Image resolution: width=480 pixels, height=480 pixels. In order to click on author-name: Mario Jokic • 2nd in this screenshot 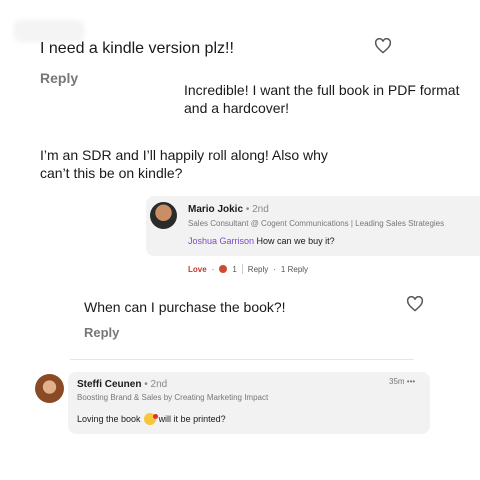, I will do `click(228, 209)`.